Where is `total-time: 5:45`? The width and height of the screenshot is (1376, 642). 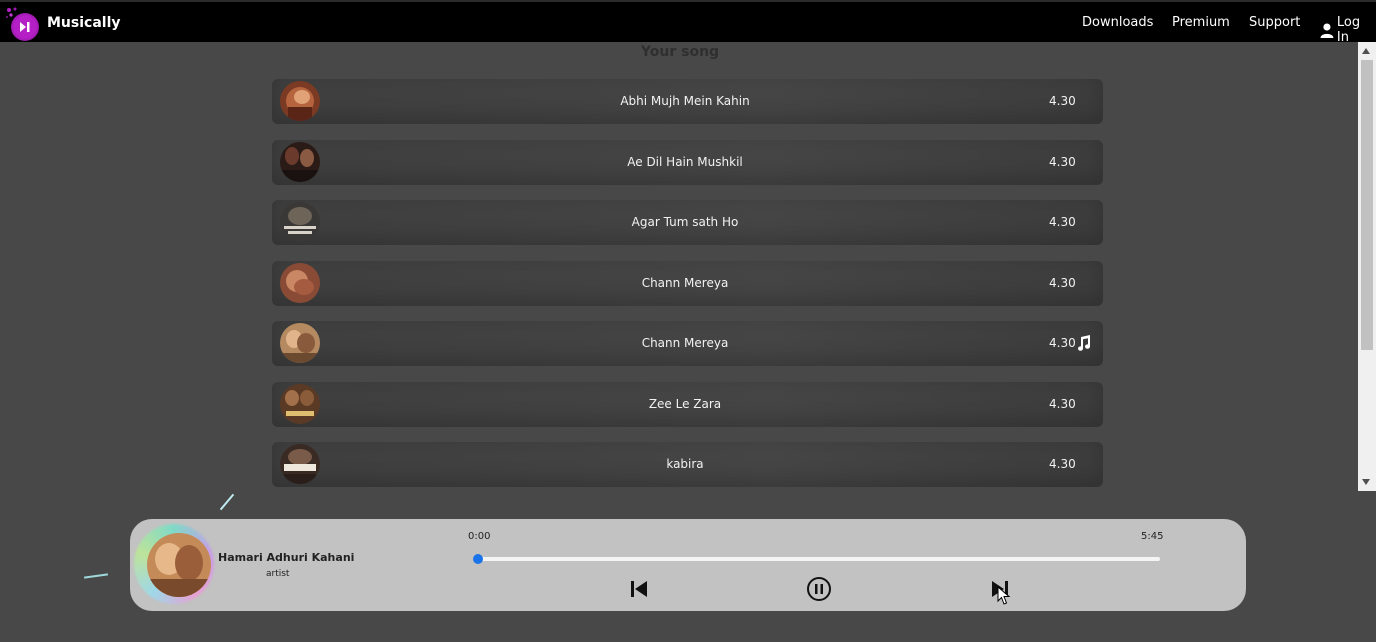 total-time: 5:45 is located at coordinates (1152, 536).